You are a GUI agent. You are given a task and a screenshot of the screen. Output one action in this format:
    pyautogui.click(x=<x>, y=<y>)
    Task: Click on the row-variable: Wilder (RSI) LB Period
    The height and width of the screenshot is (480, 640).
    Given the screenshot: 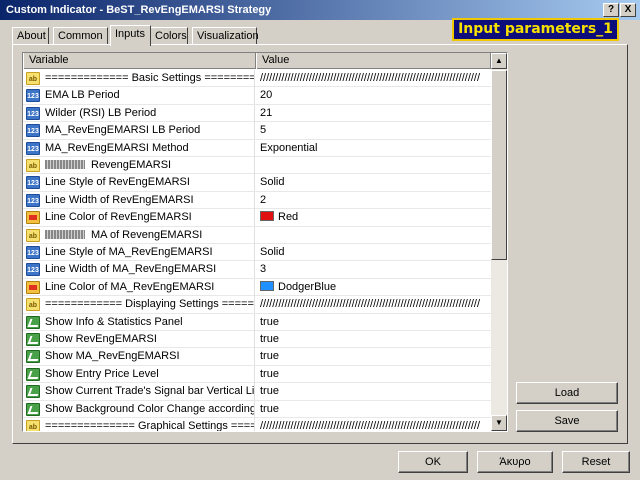 What is the action you would take?
    pyautogui.click(x=149, y=113)
    